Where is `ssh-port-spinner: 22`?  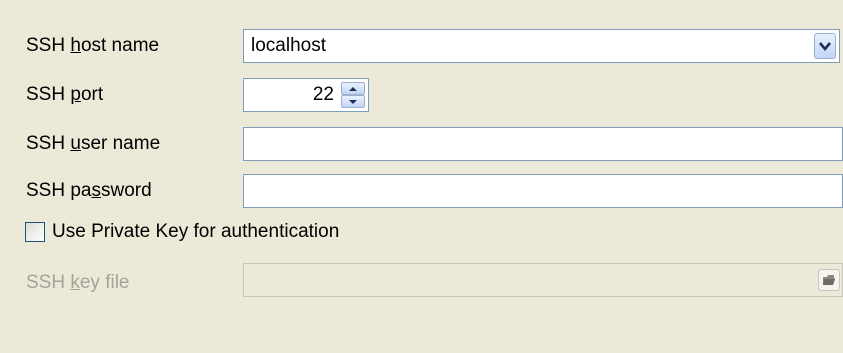
ssh-port-spinner: 22 is located at coordinates (306, 95).